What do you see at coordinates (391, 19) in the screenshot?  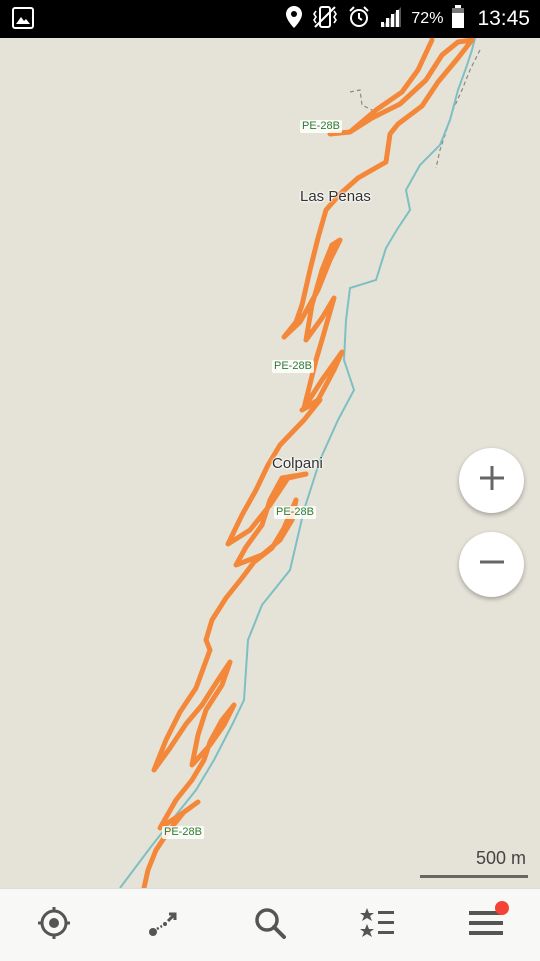 I see `signal-icon` at bounding box center [391, 19].